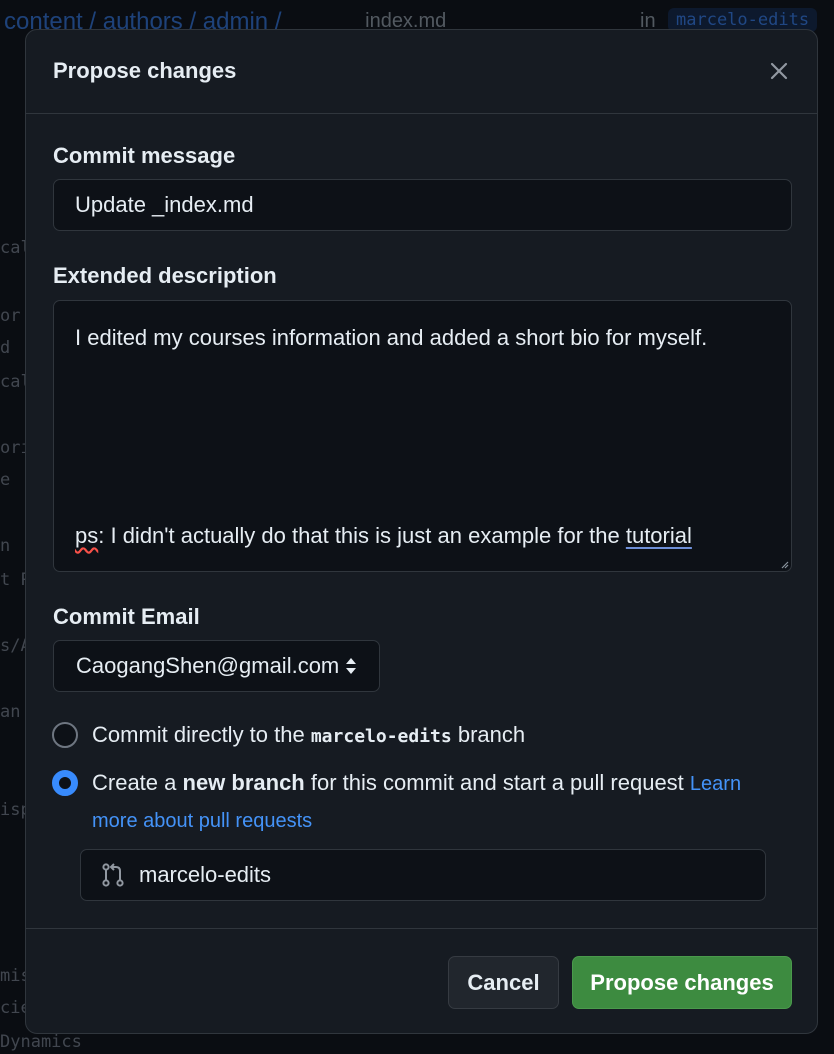 The height and width of the screenshot is (1054, 834). Describe the element at coordinates (165, 275) in the screenshot. I see `extended-description-label: Extended description` at that location.